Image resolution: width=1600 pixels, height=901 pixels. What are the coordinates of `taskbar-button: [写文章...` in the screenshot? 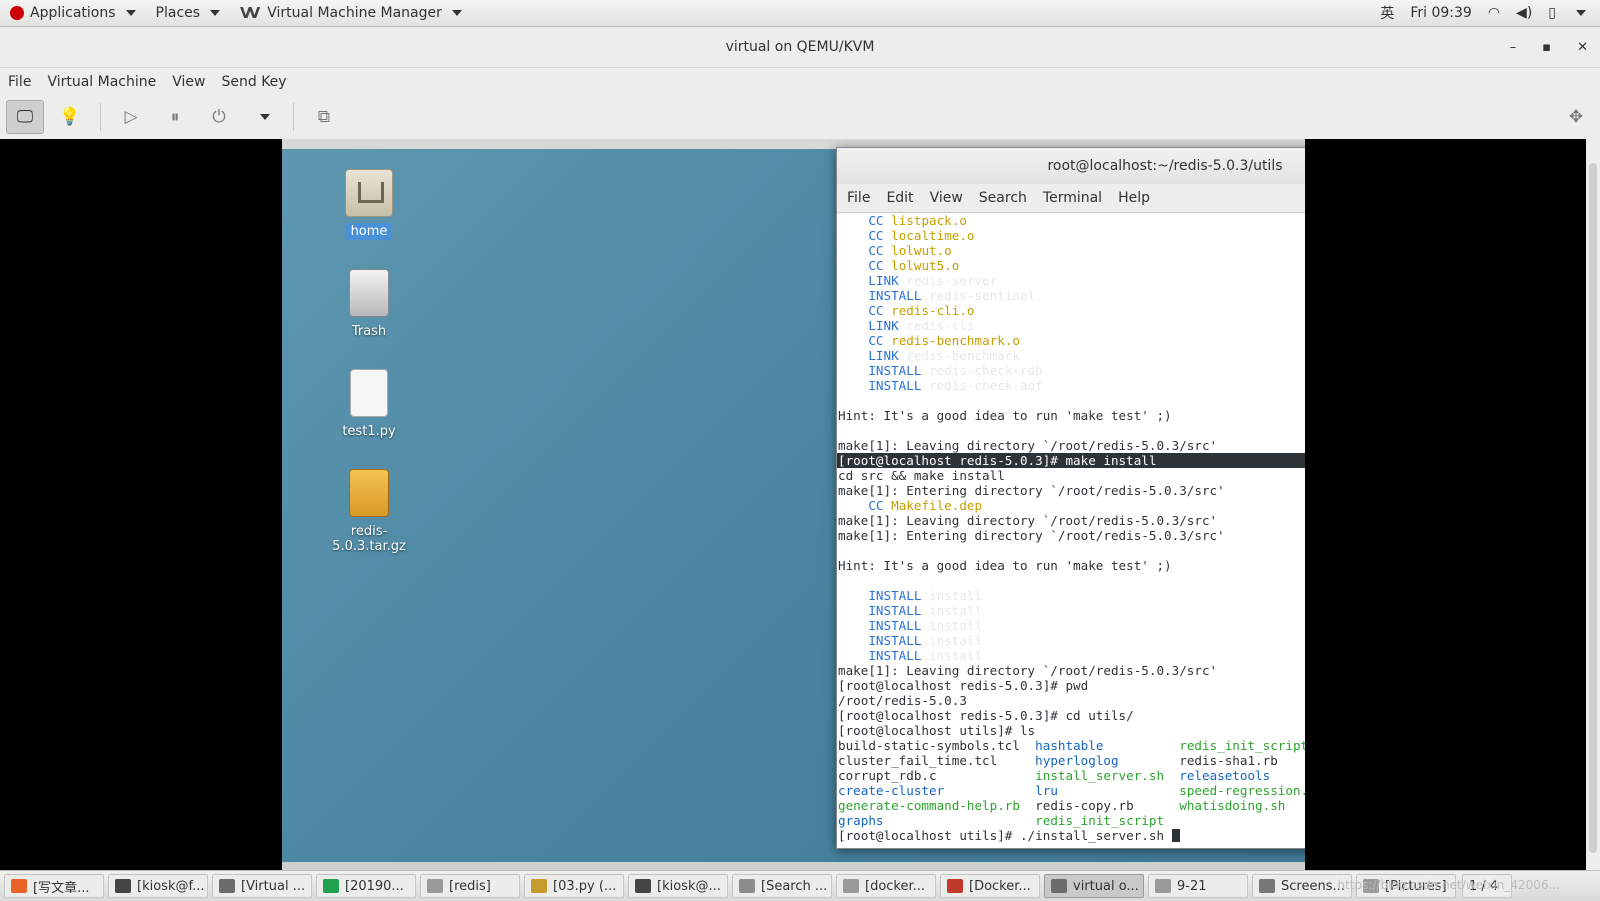 It's located at (54, 886).